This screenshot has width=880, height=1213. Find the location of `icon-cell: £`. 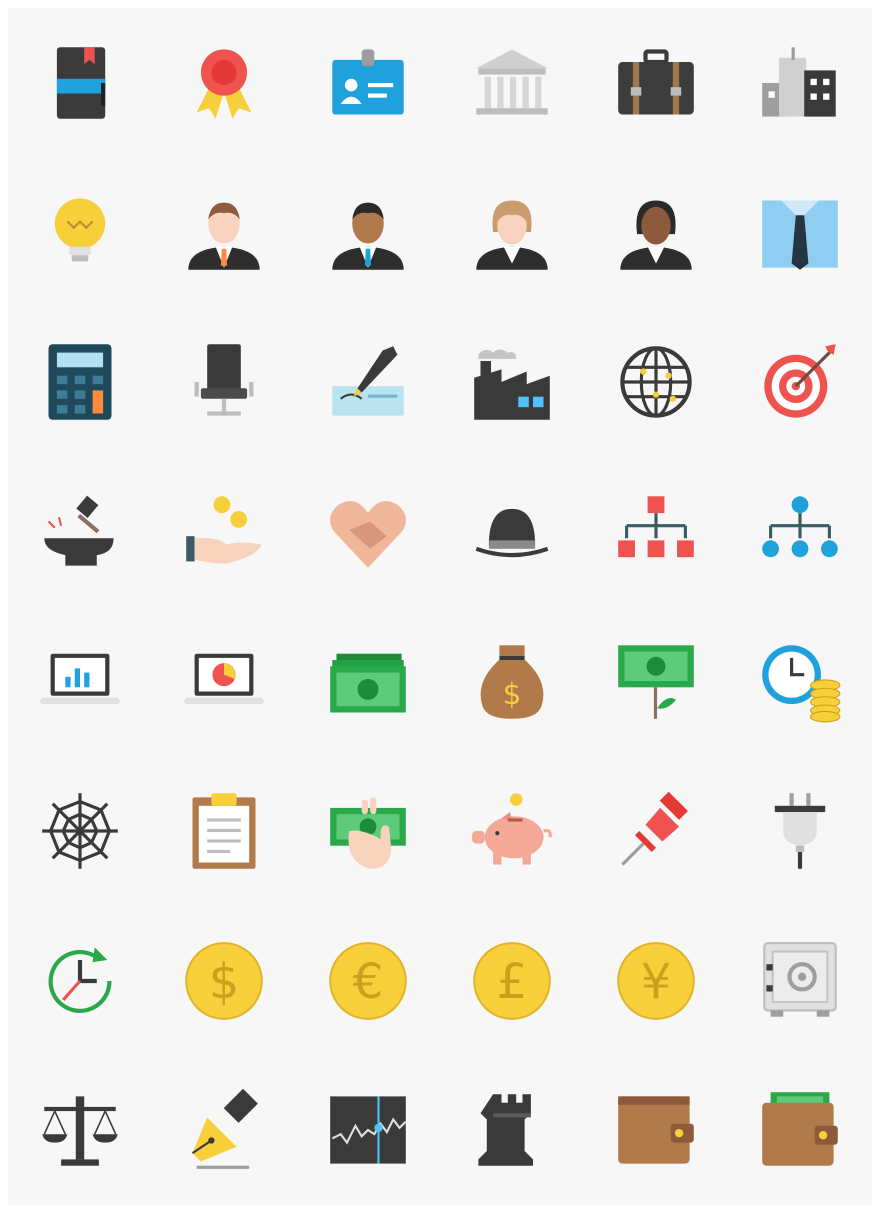

icon-cell: £ is located at coordinates (512, 981).